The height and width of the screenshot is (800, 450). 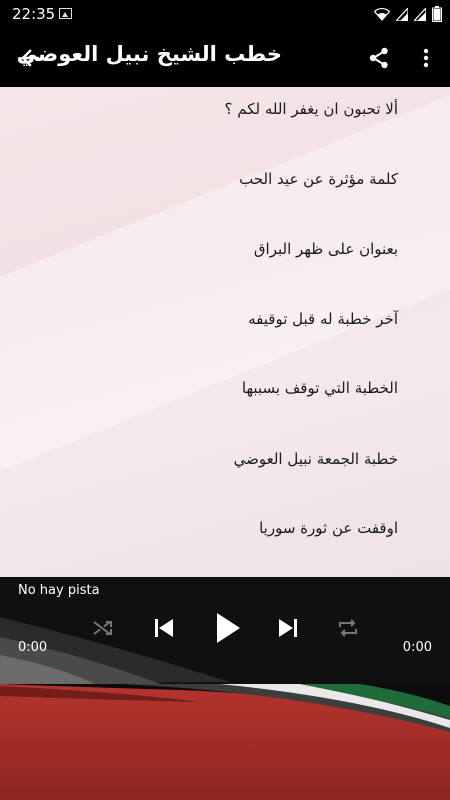 I want to click on share-button, so click(x=379, y=58).